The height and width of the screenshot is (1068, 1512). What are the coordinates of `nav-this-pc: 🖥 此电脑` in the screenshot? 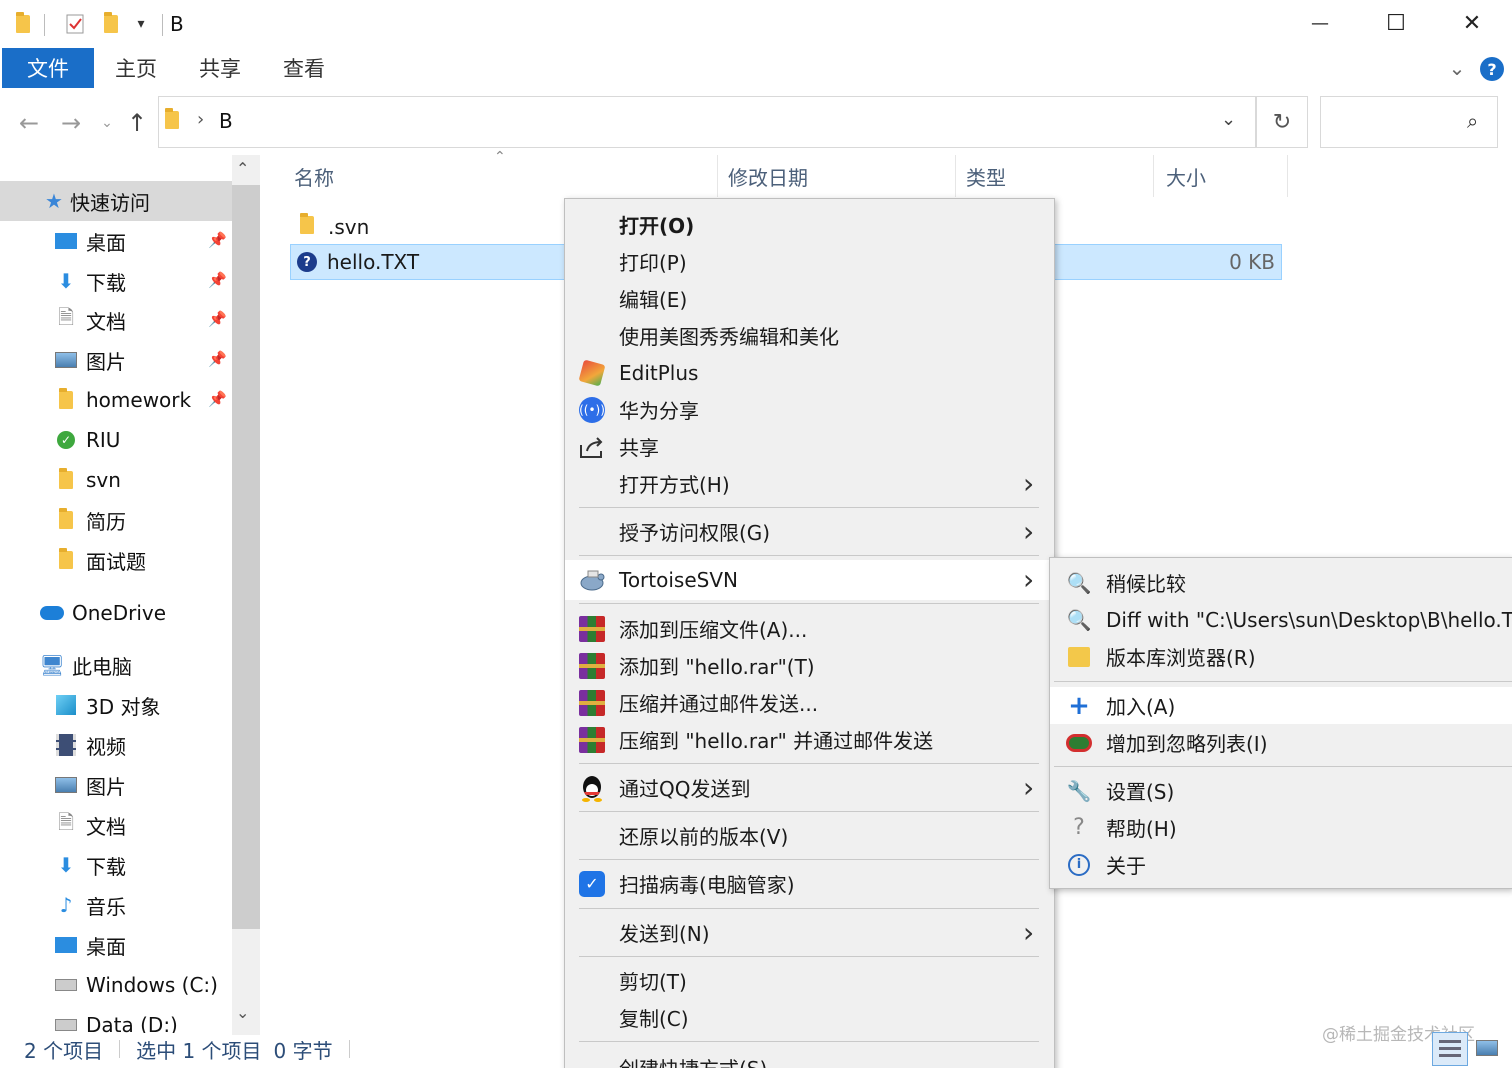 It's located at (85, 665).